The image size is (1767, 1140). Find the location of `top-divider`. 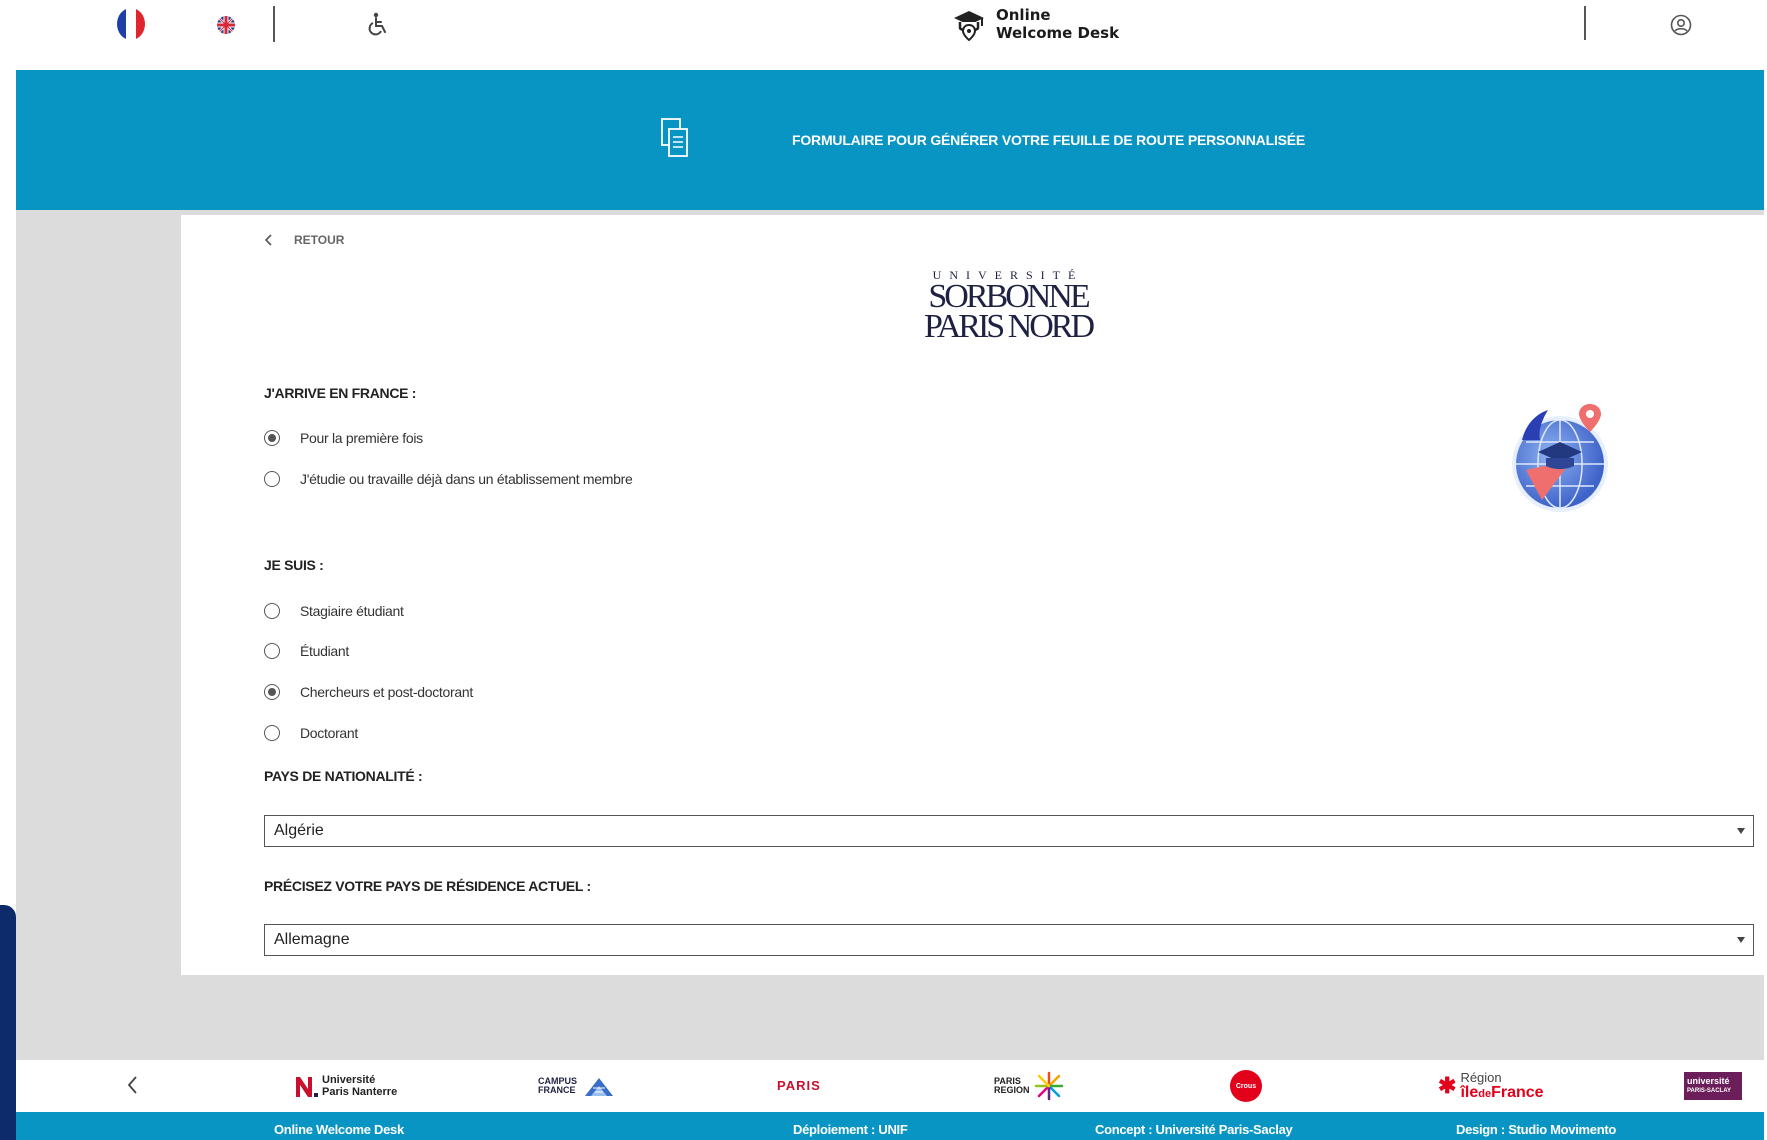

top-divider is located at coordinates (274, 24).